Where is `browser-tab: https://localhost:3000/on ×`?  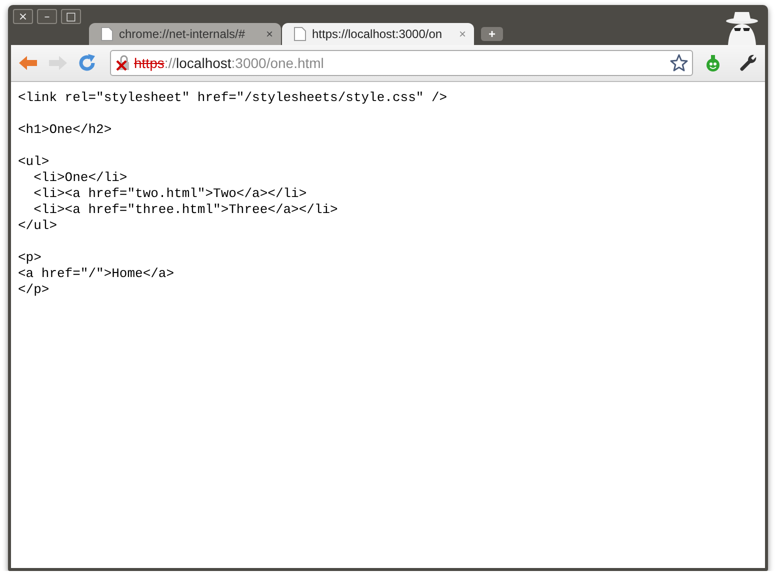 browser-tab: https://localhost:3000/on × is located at coordinates (378, 34).